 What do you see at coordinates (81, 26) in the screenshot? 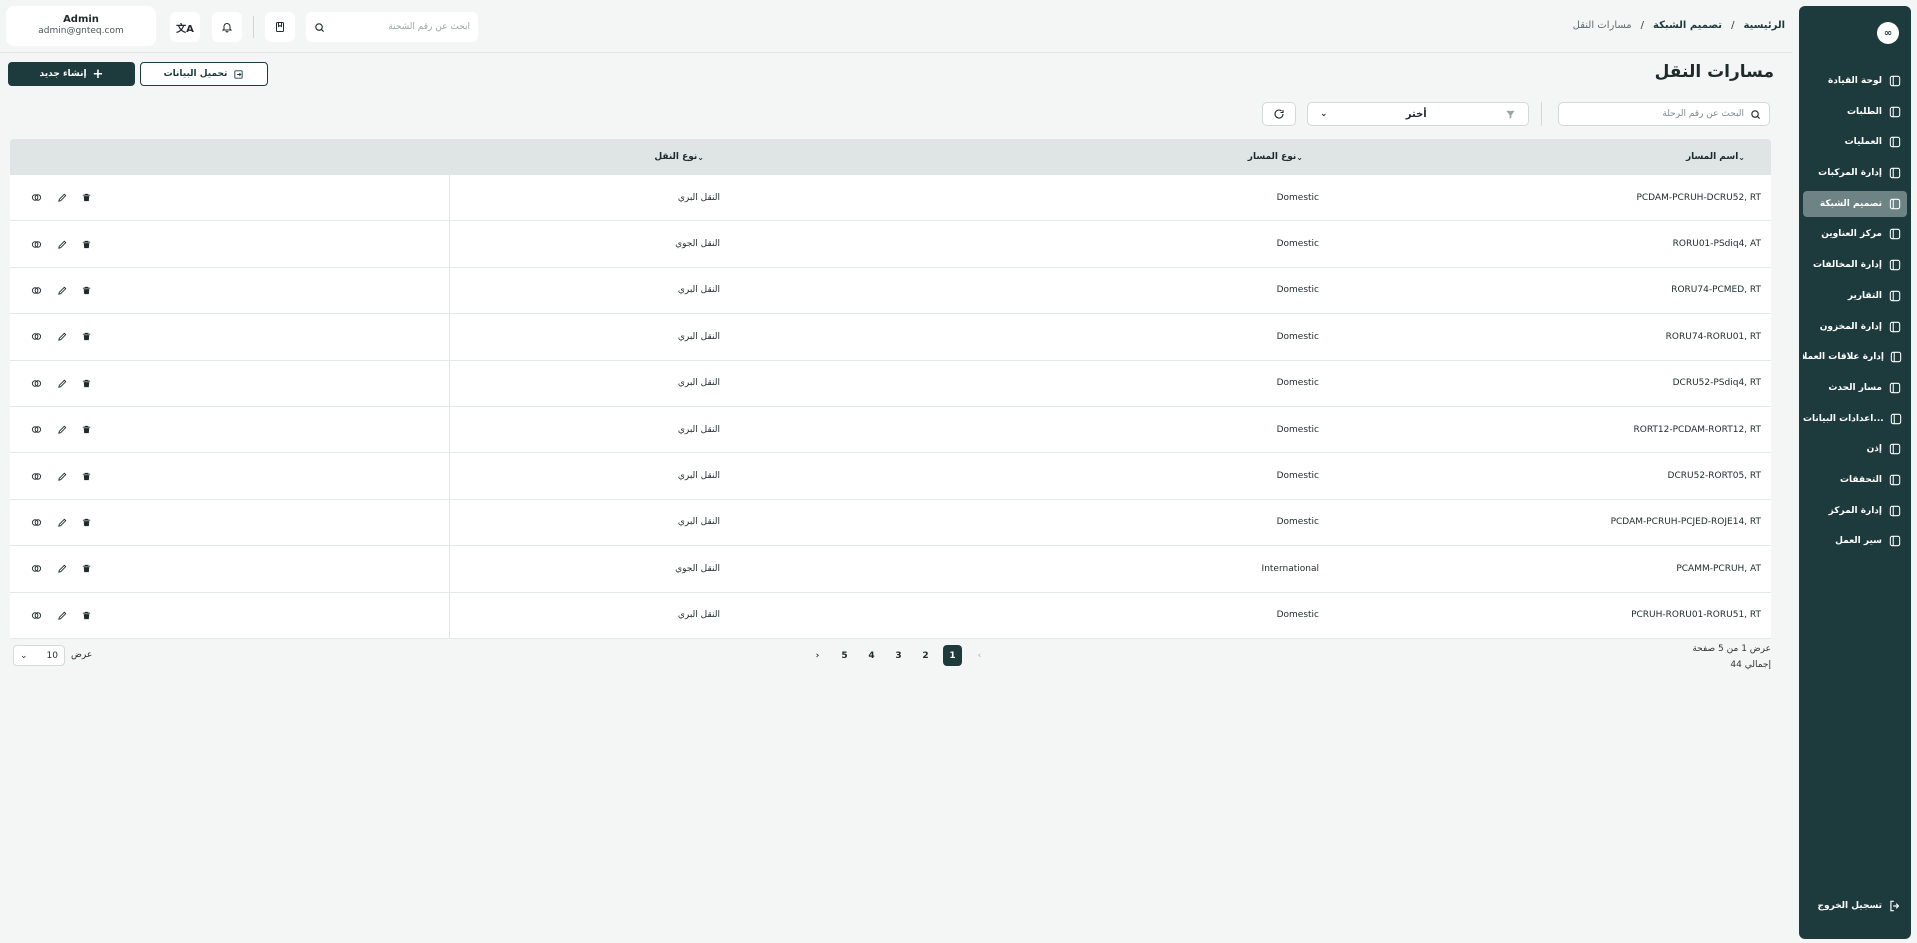
I see `user-card: Admin admin@gnteq.com` at bounding box center [81, 26].